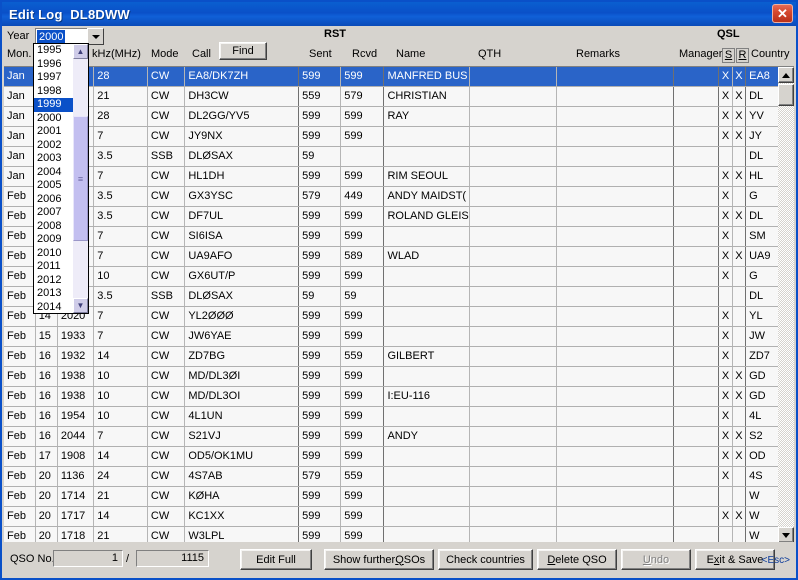 Image resolution: width=798 pixels, height=580 pixels. What do you see at coordinates (54, 159) in the screenshot?
I see `year-option-2003: 2003` at bounding box center [54, 159].